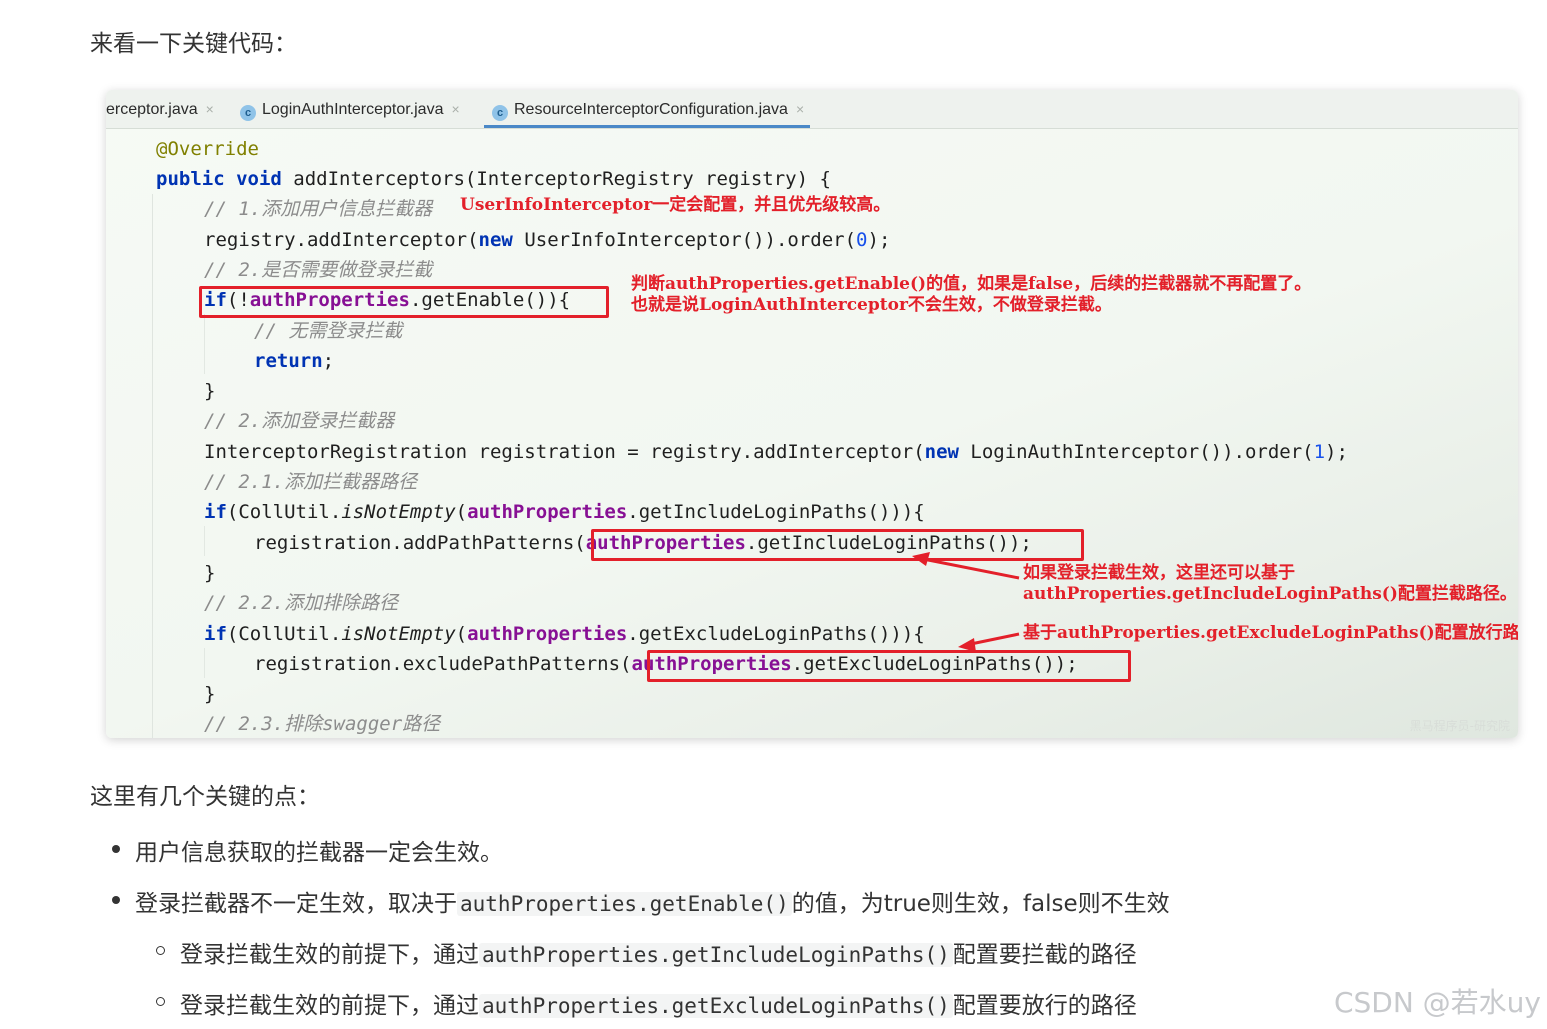 This screenshot has height=1029, width=1547. Describe the element at coordinates (716, 955) in the screenshot. I see `inline-code: authProperties.getIncludeLoginPaths()` at that location.